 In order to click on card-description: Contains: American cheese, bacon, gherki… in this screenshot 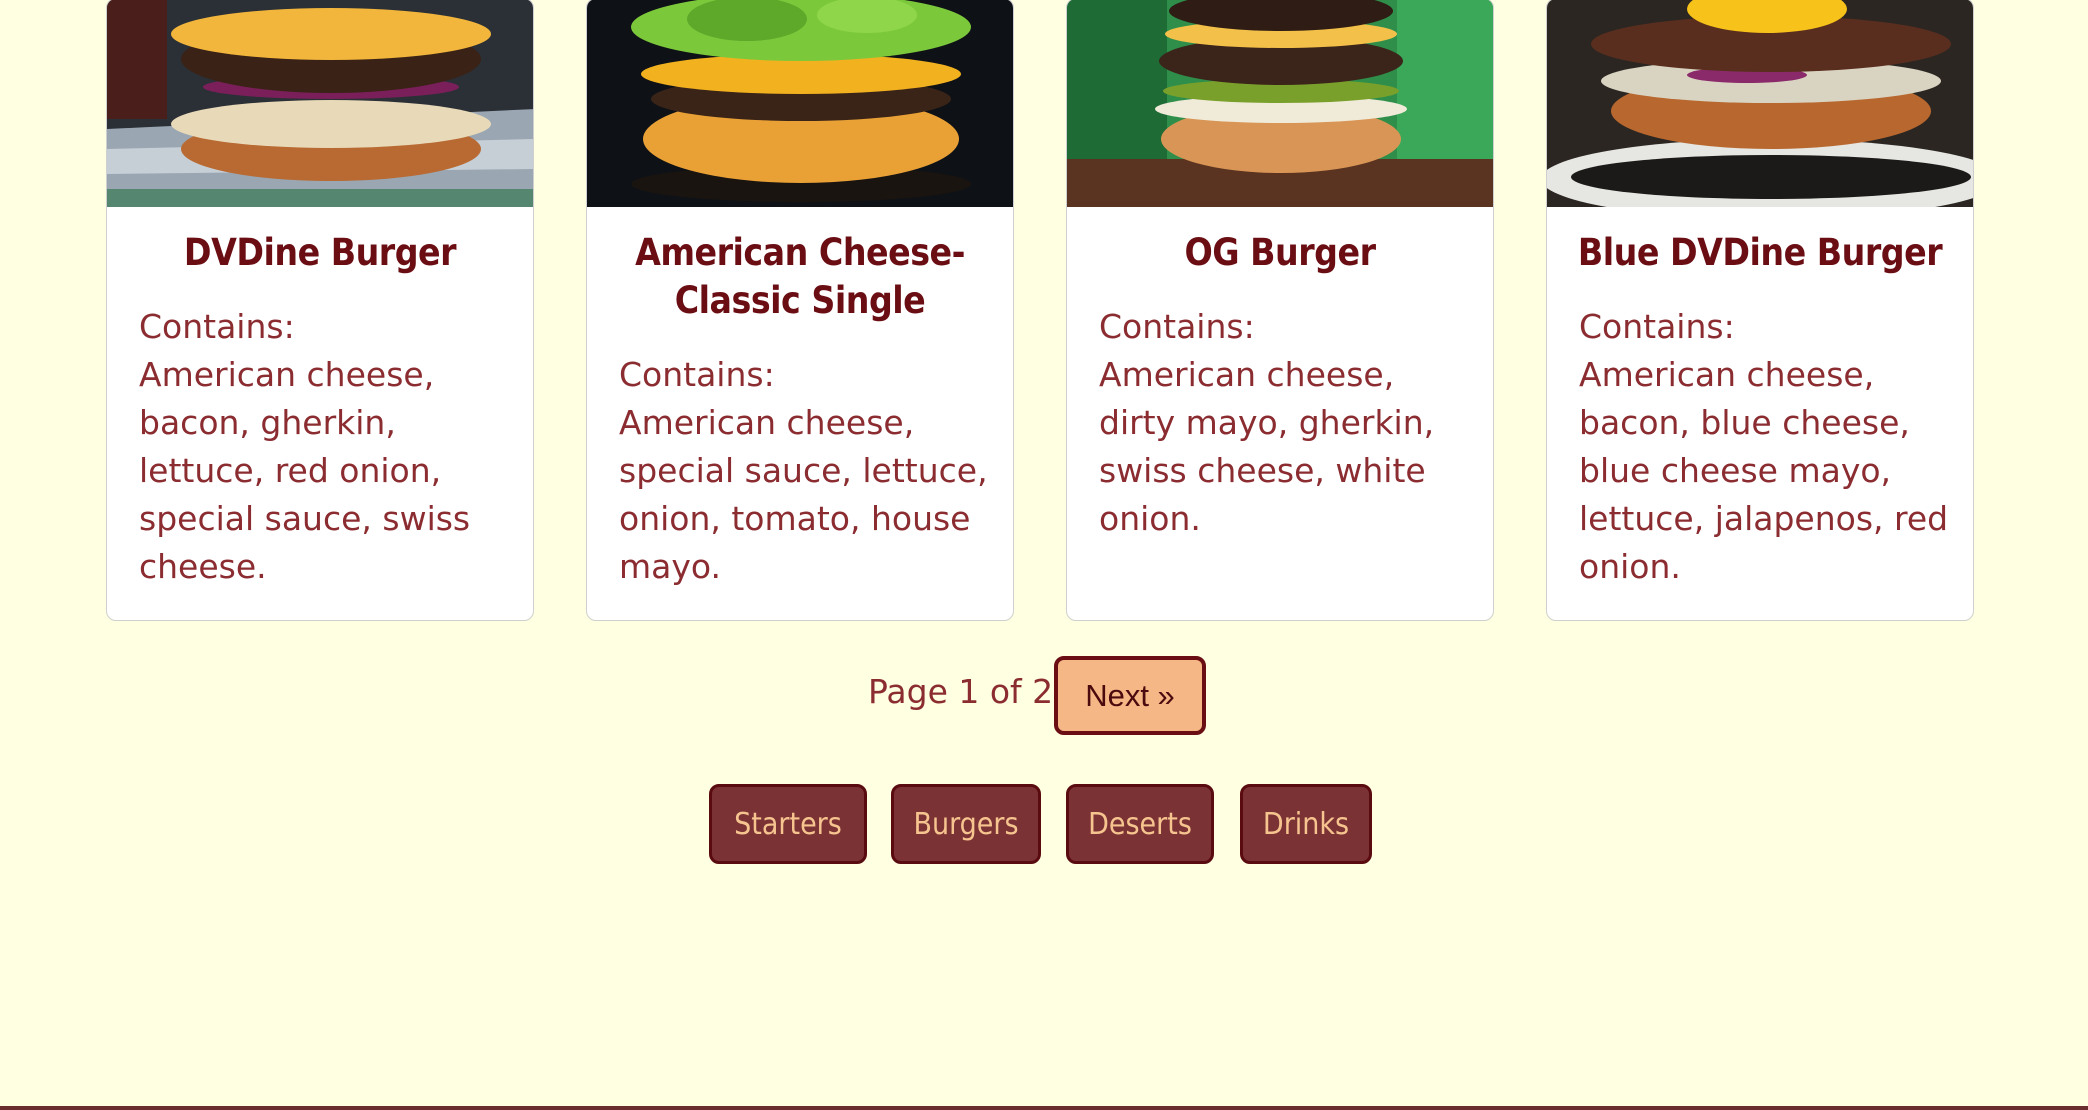, I will do `click(324, 447)`.